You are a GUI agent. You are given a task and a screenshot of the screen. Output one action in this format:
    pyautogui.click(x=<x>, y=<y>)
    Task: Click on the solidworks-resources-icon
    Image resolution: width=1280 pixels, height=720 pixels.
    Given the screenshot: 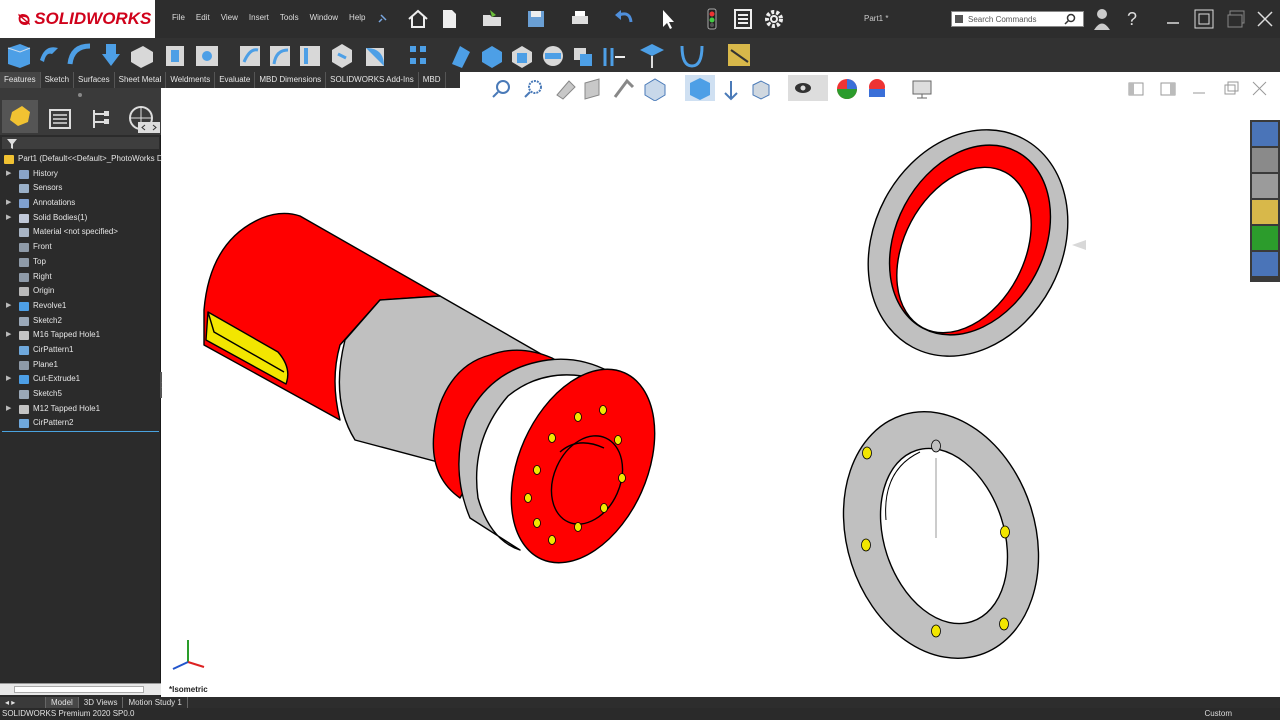 What is the action you would take?
    pyautogui.click(x=1265, y=134)
    